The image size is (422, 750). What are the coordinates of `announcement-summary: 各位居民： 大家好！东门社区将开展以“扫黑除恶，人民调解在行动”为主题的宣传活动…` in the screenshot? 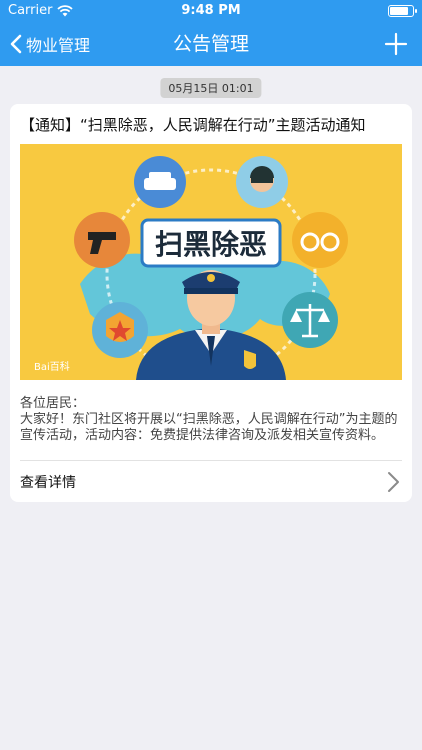 It's located at (211, 420).